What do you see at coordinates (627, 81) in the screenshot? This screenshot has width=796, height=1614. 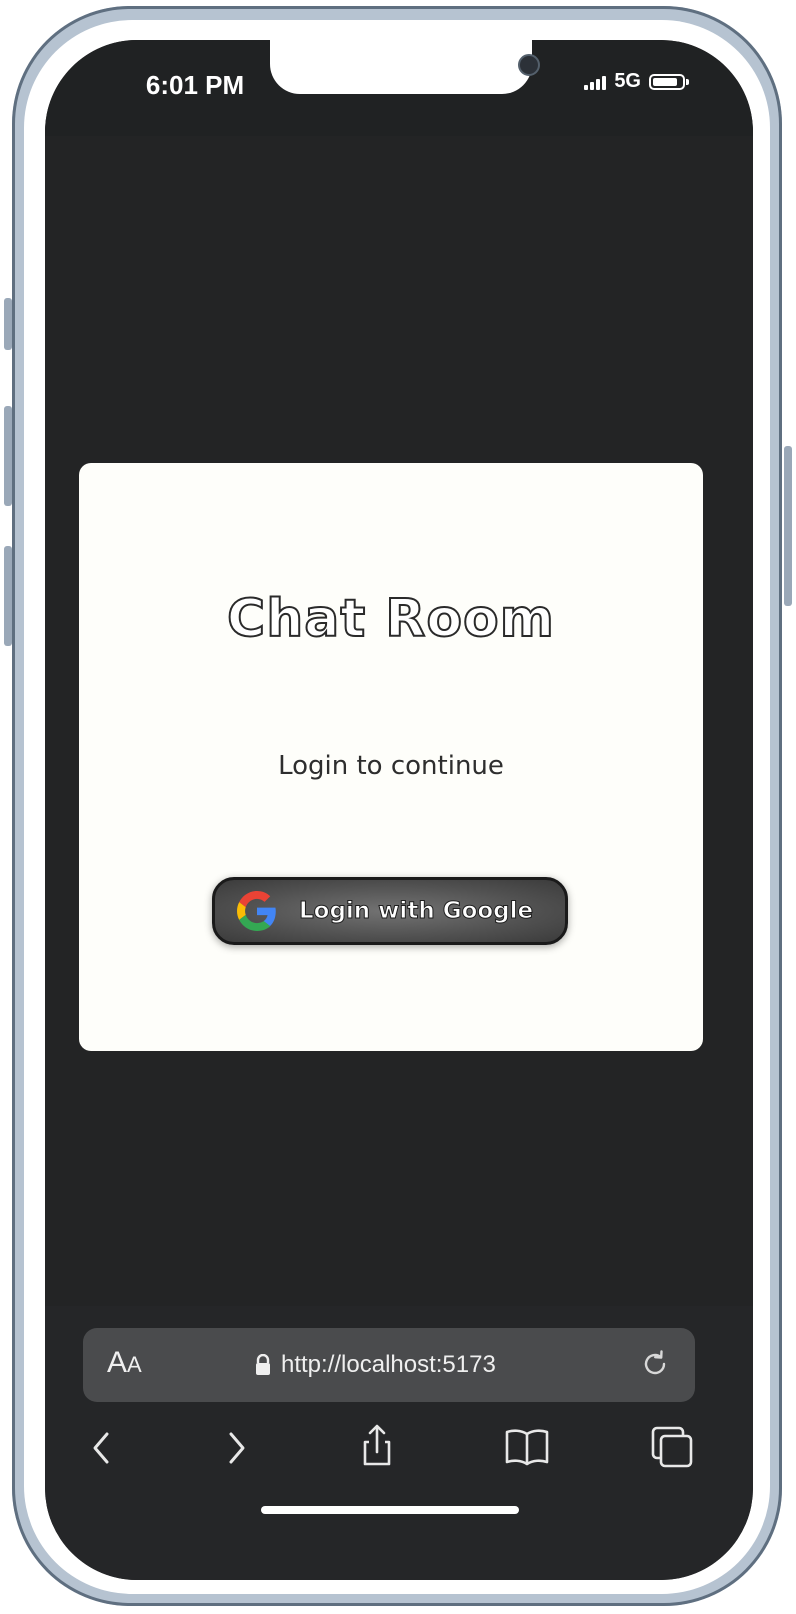 I see `network-type: 5G` at bounding box center [627, 81].